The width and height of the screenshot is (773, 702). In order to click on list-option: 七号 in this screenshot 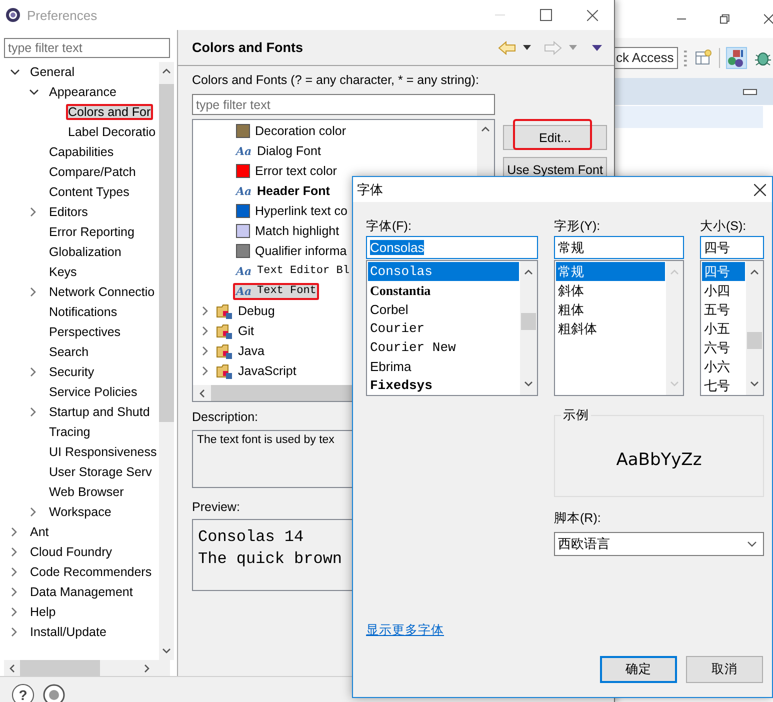, I will do `click(723, 385)`.